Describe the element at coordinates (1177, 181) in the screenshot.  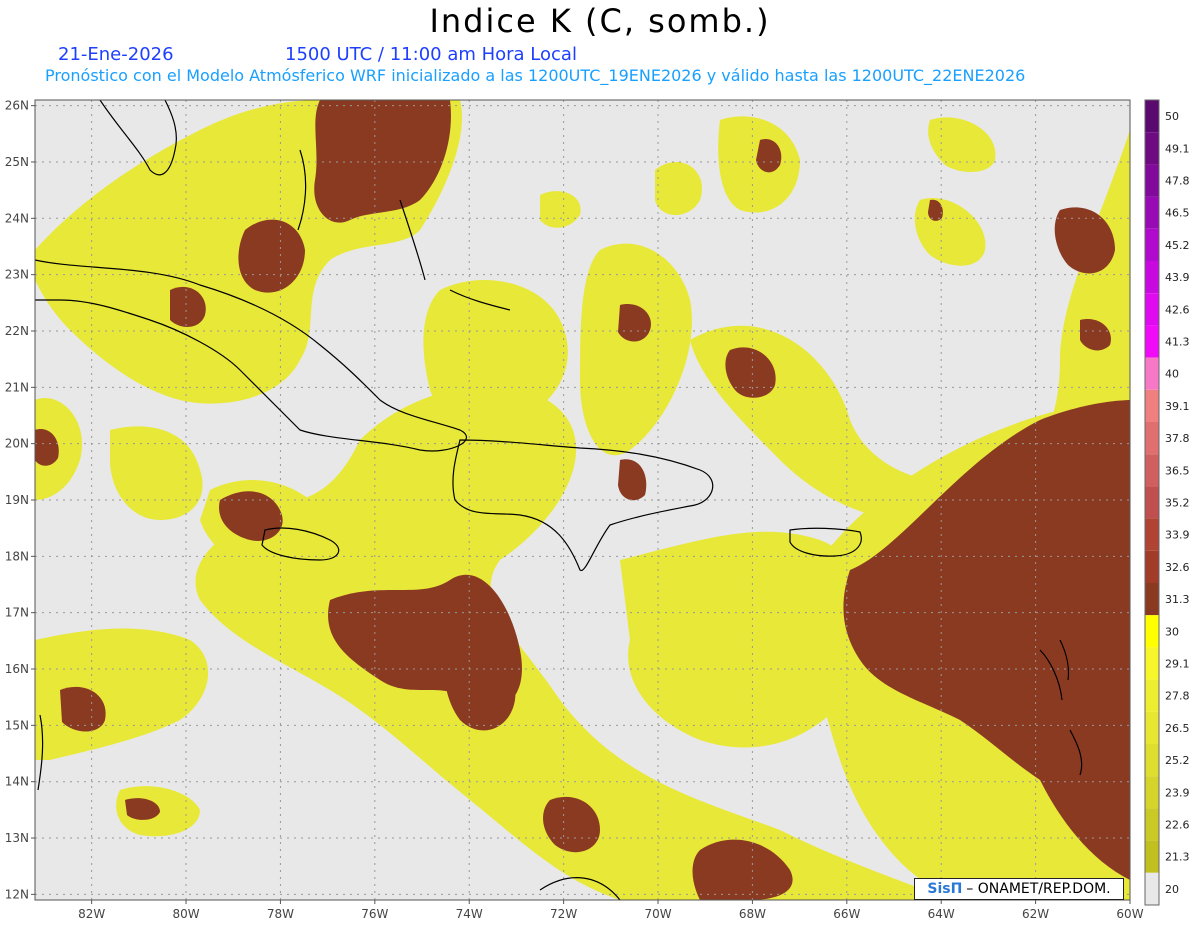
I see `legend-label: 47.8` at that location.